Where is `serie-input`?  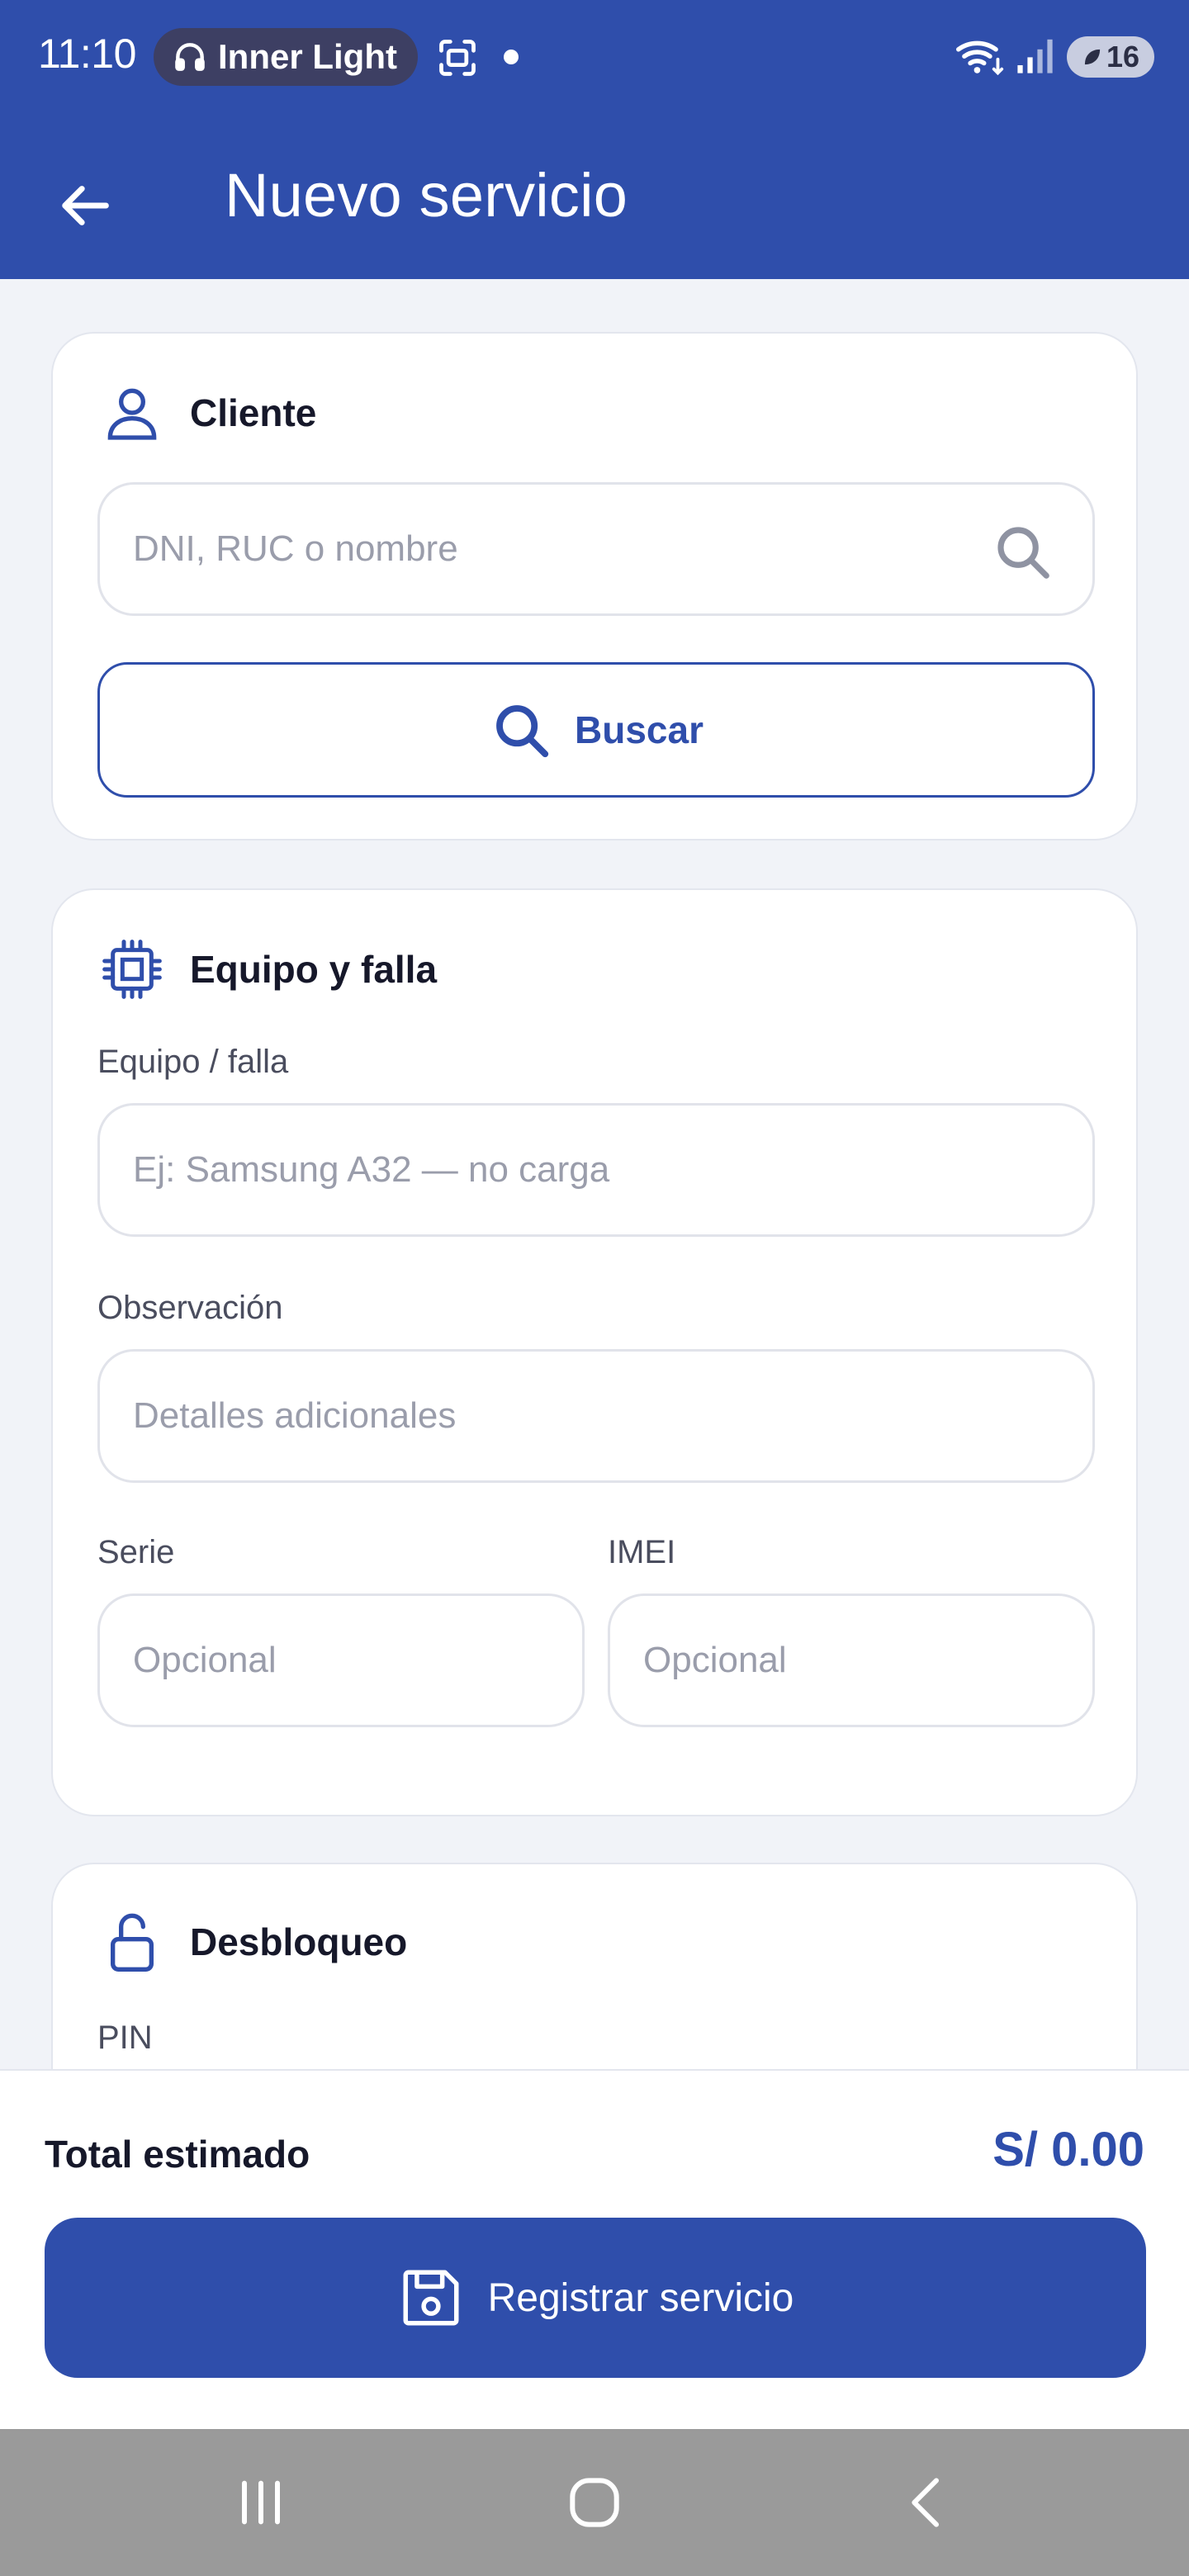
serie-input is located at coordinates (357, 1660).